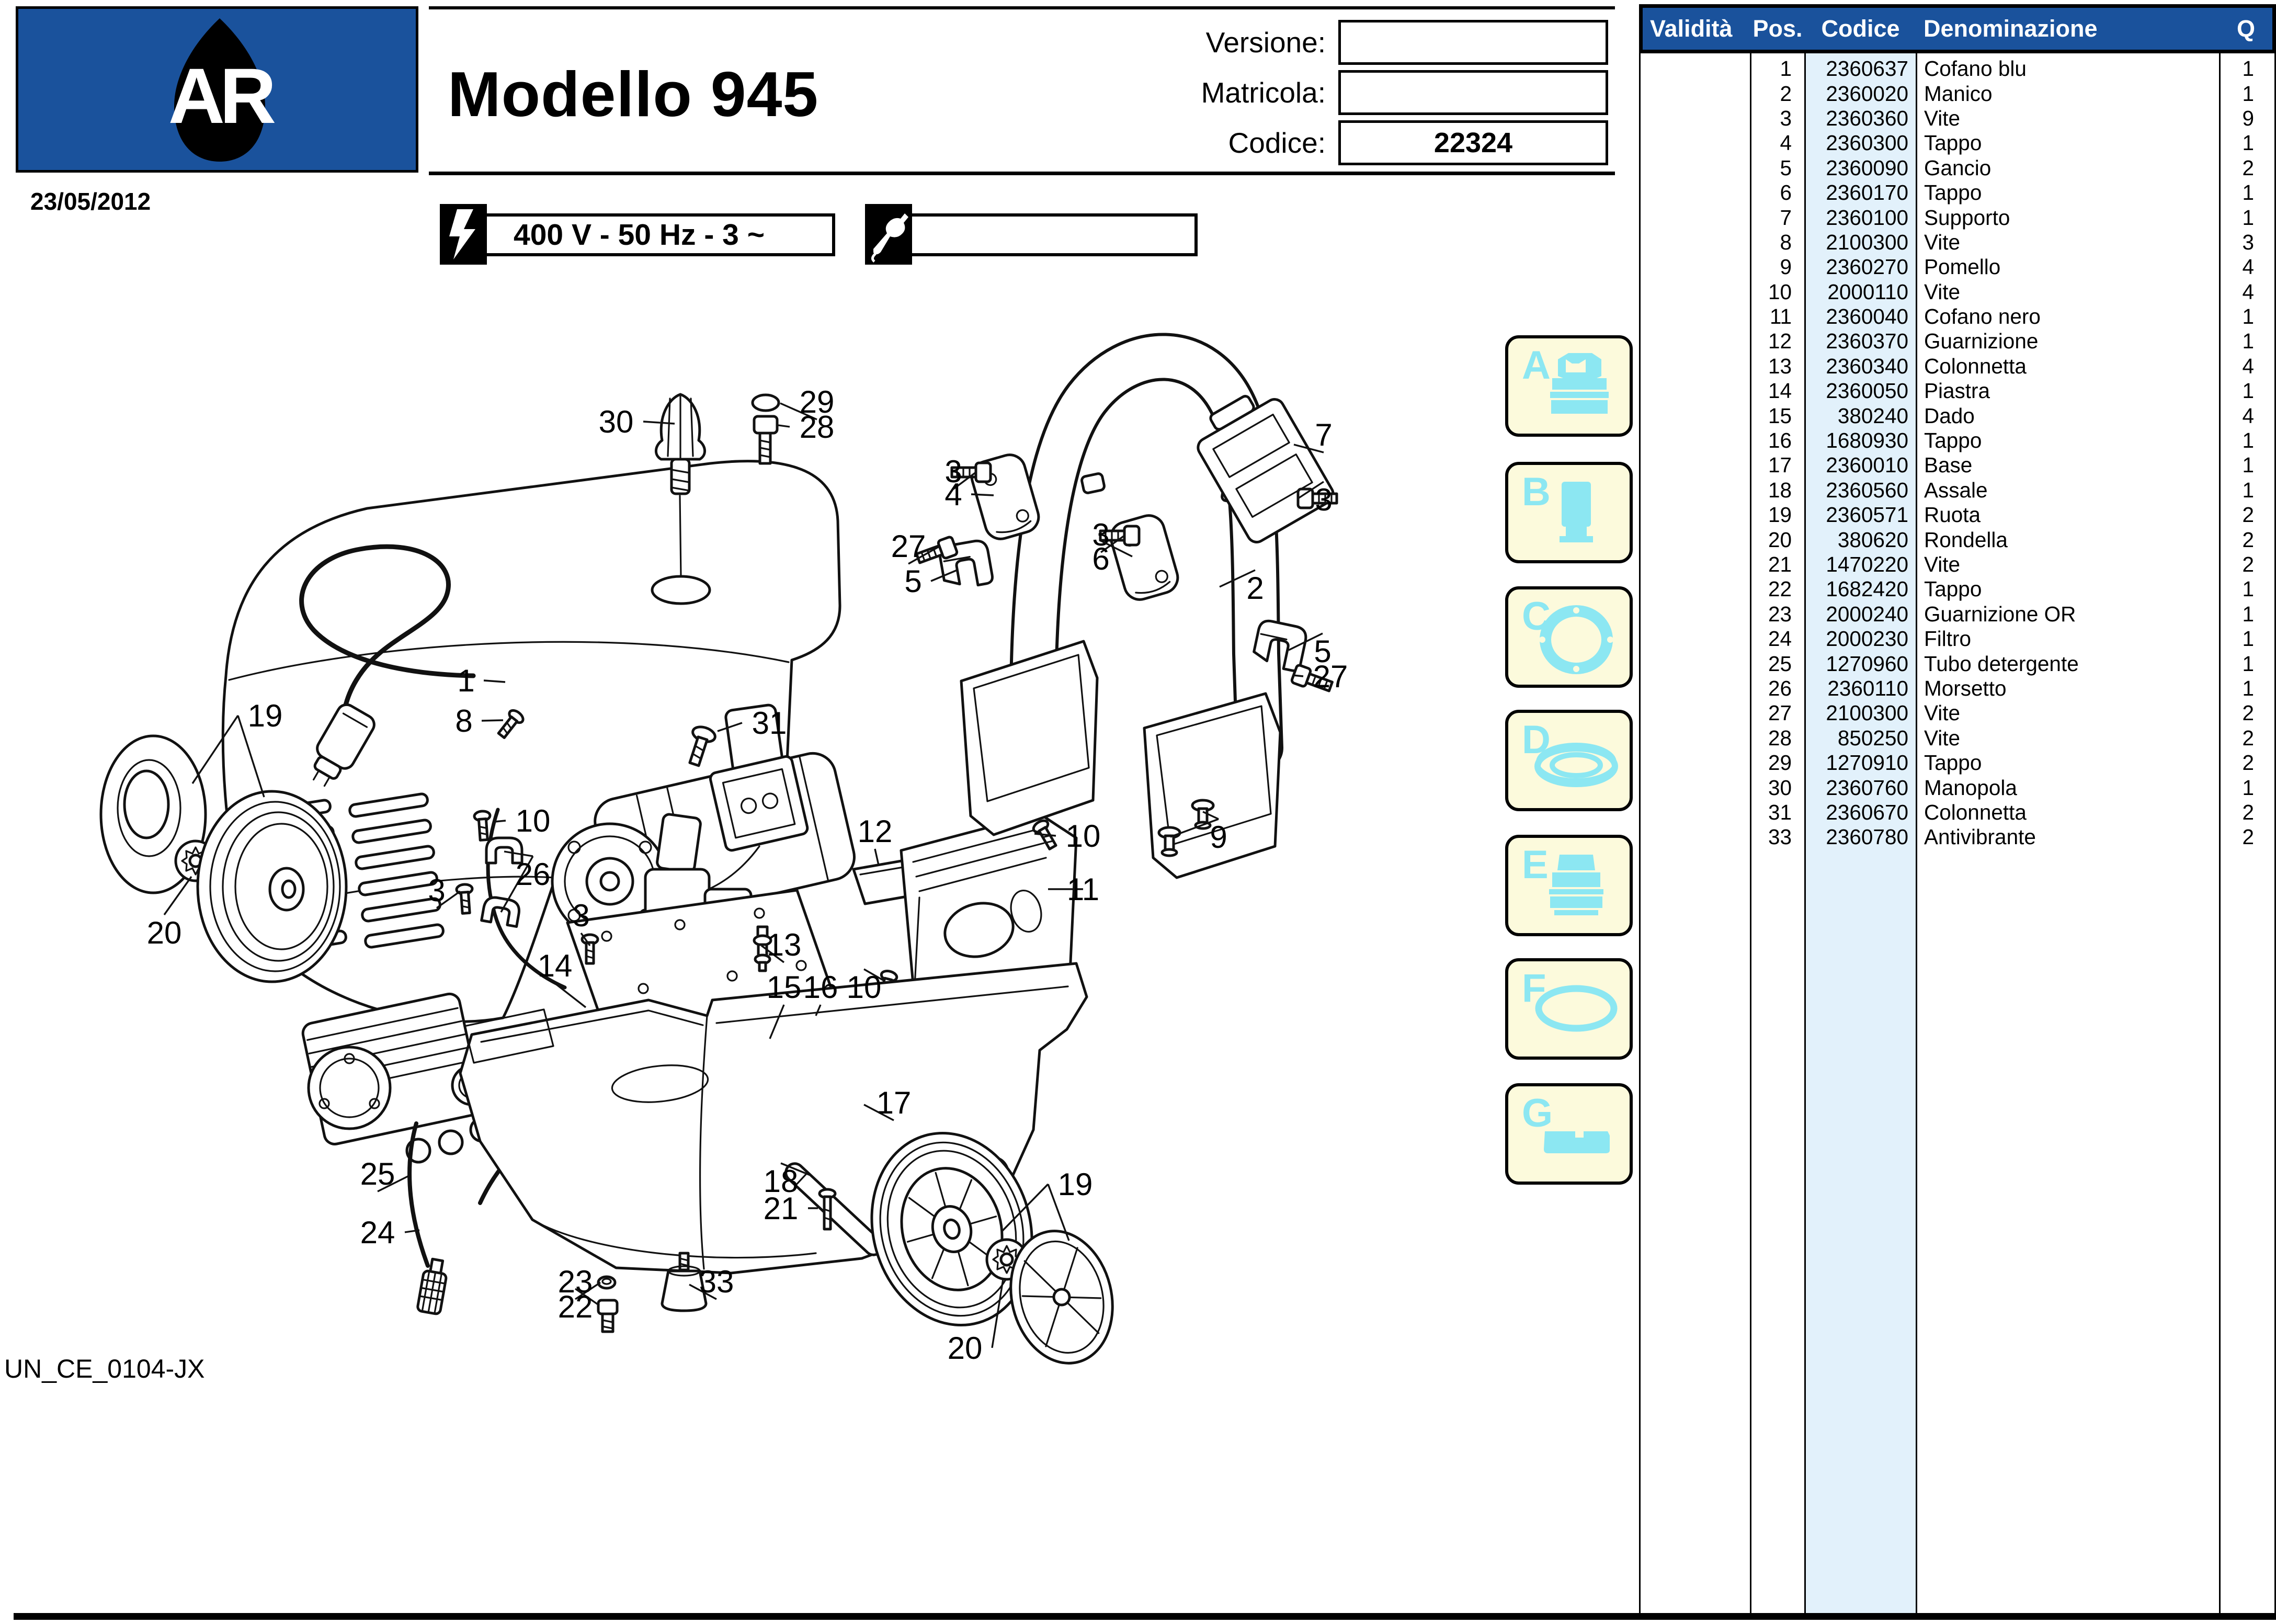 This screenshot has width=2276, height=1624. Describe the element at coordinates (2245, 28) in the screenshot. I see `header-q: Q` at that location.